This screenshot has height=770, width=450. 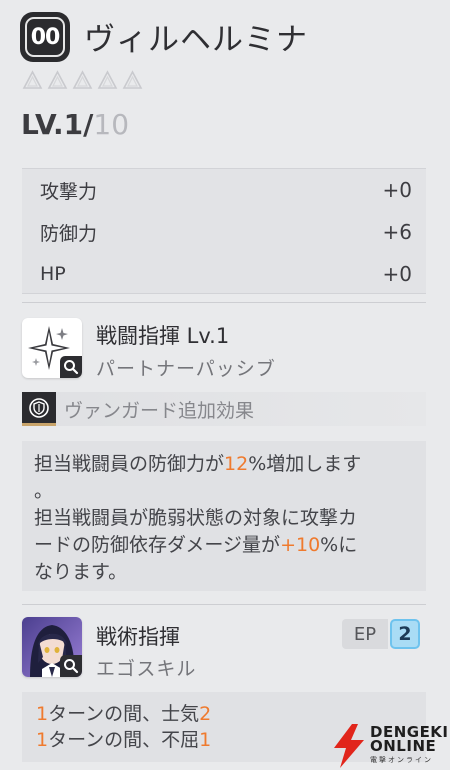 What do you see at coordinates (224, 190) in the screenshot?
I see `stat-row-attack: 攻撃力 +0` at bounding box center [224, 190].